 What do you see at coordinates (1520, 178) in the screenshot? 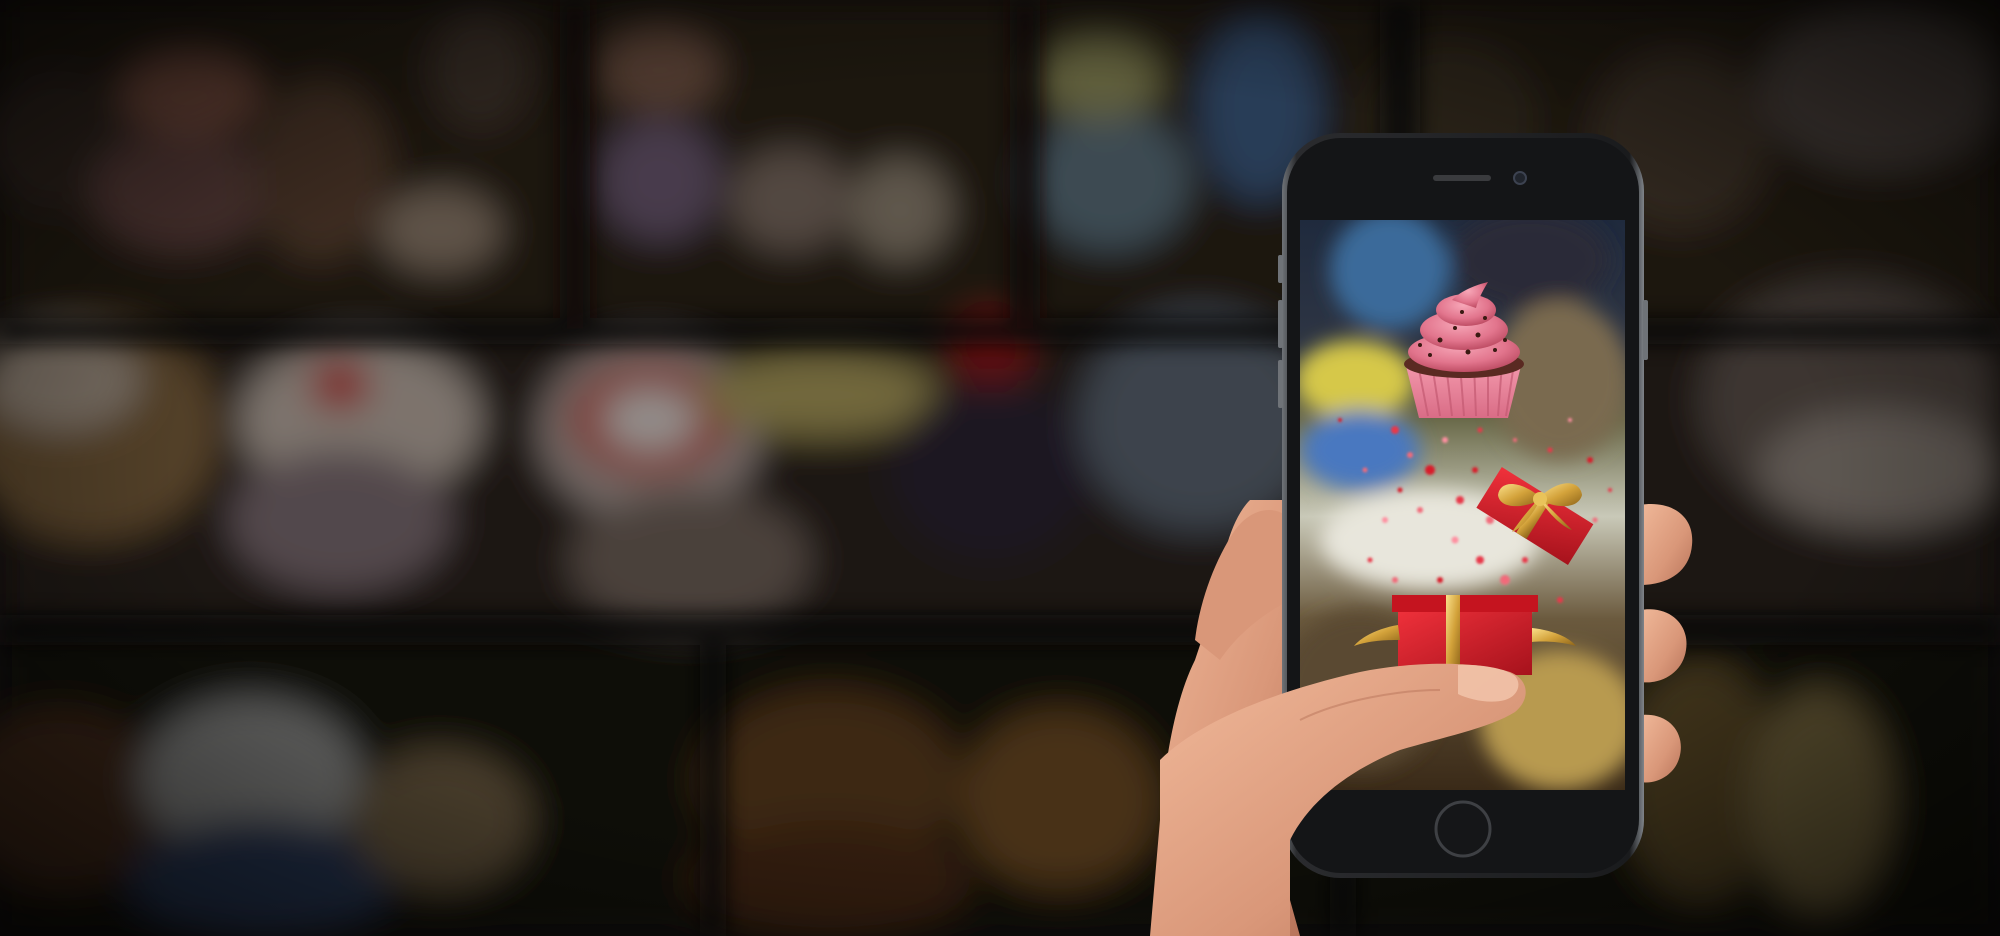
I see `front-camera-icon` at bounding box center [1520, 178].